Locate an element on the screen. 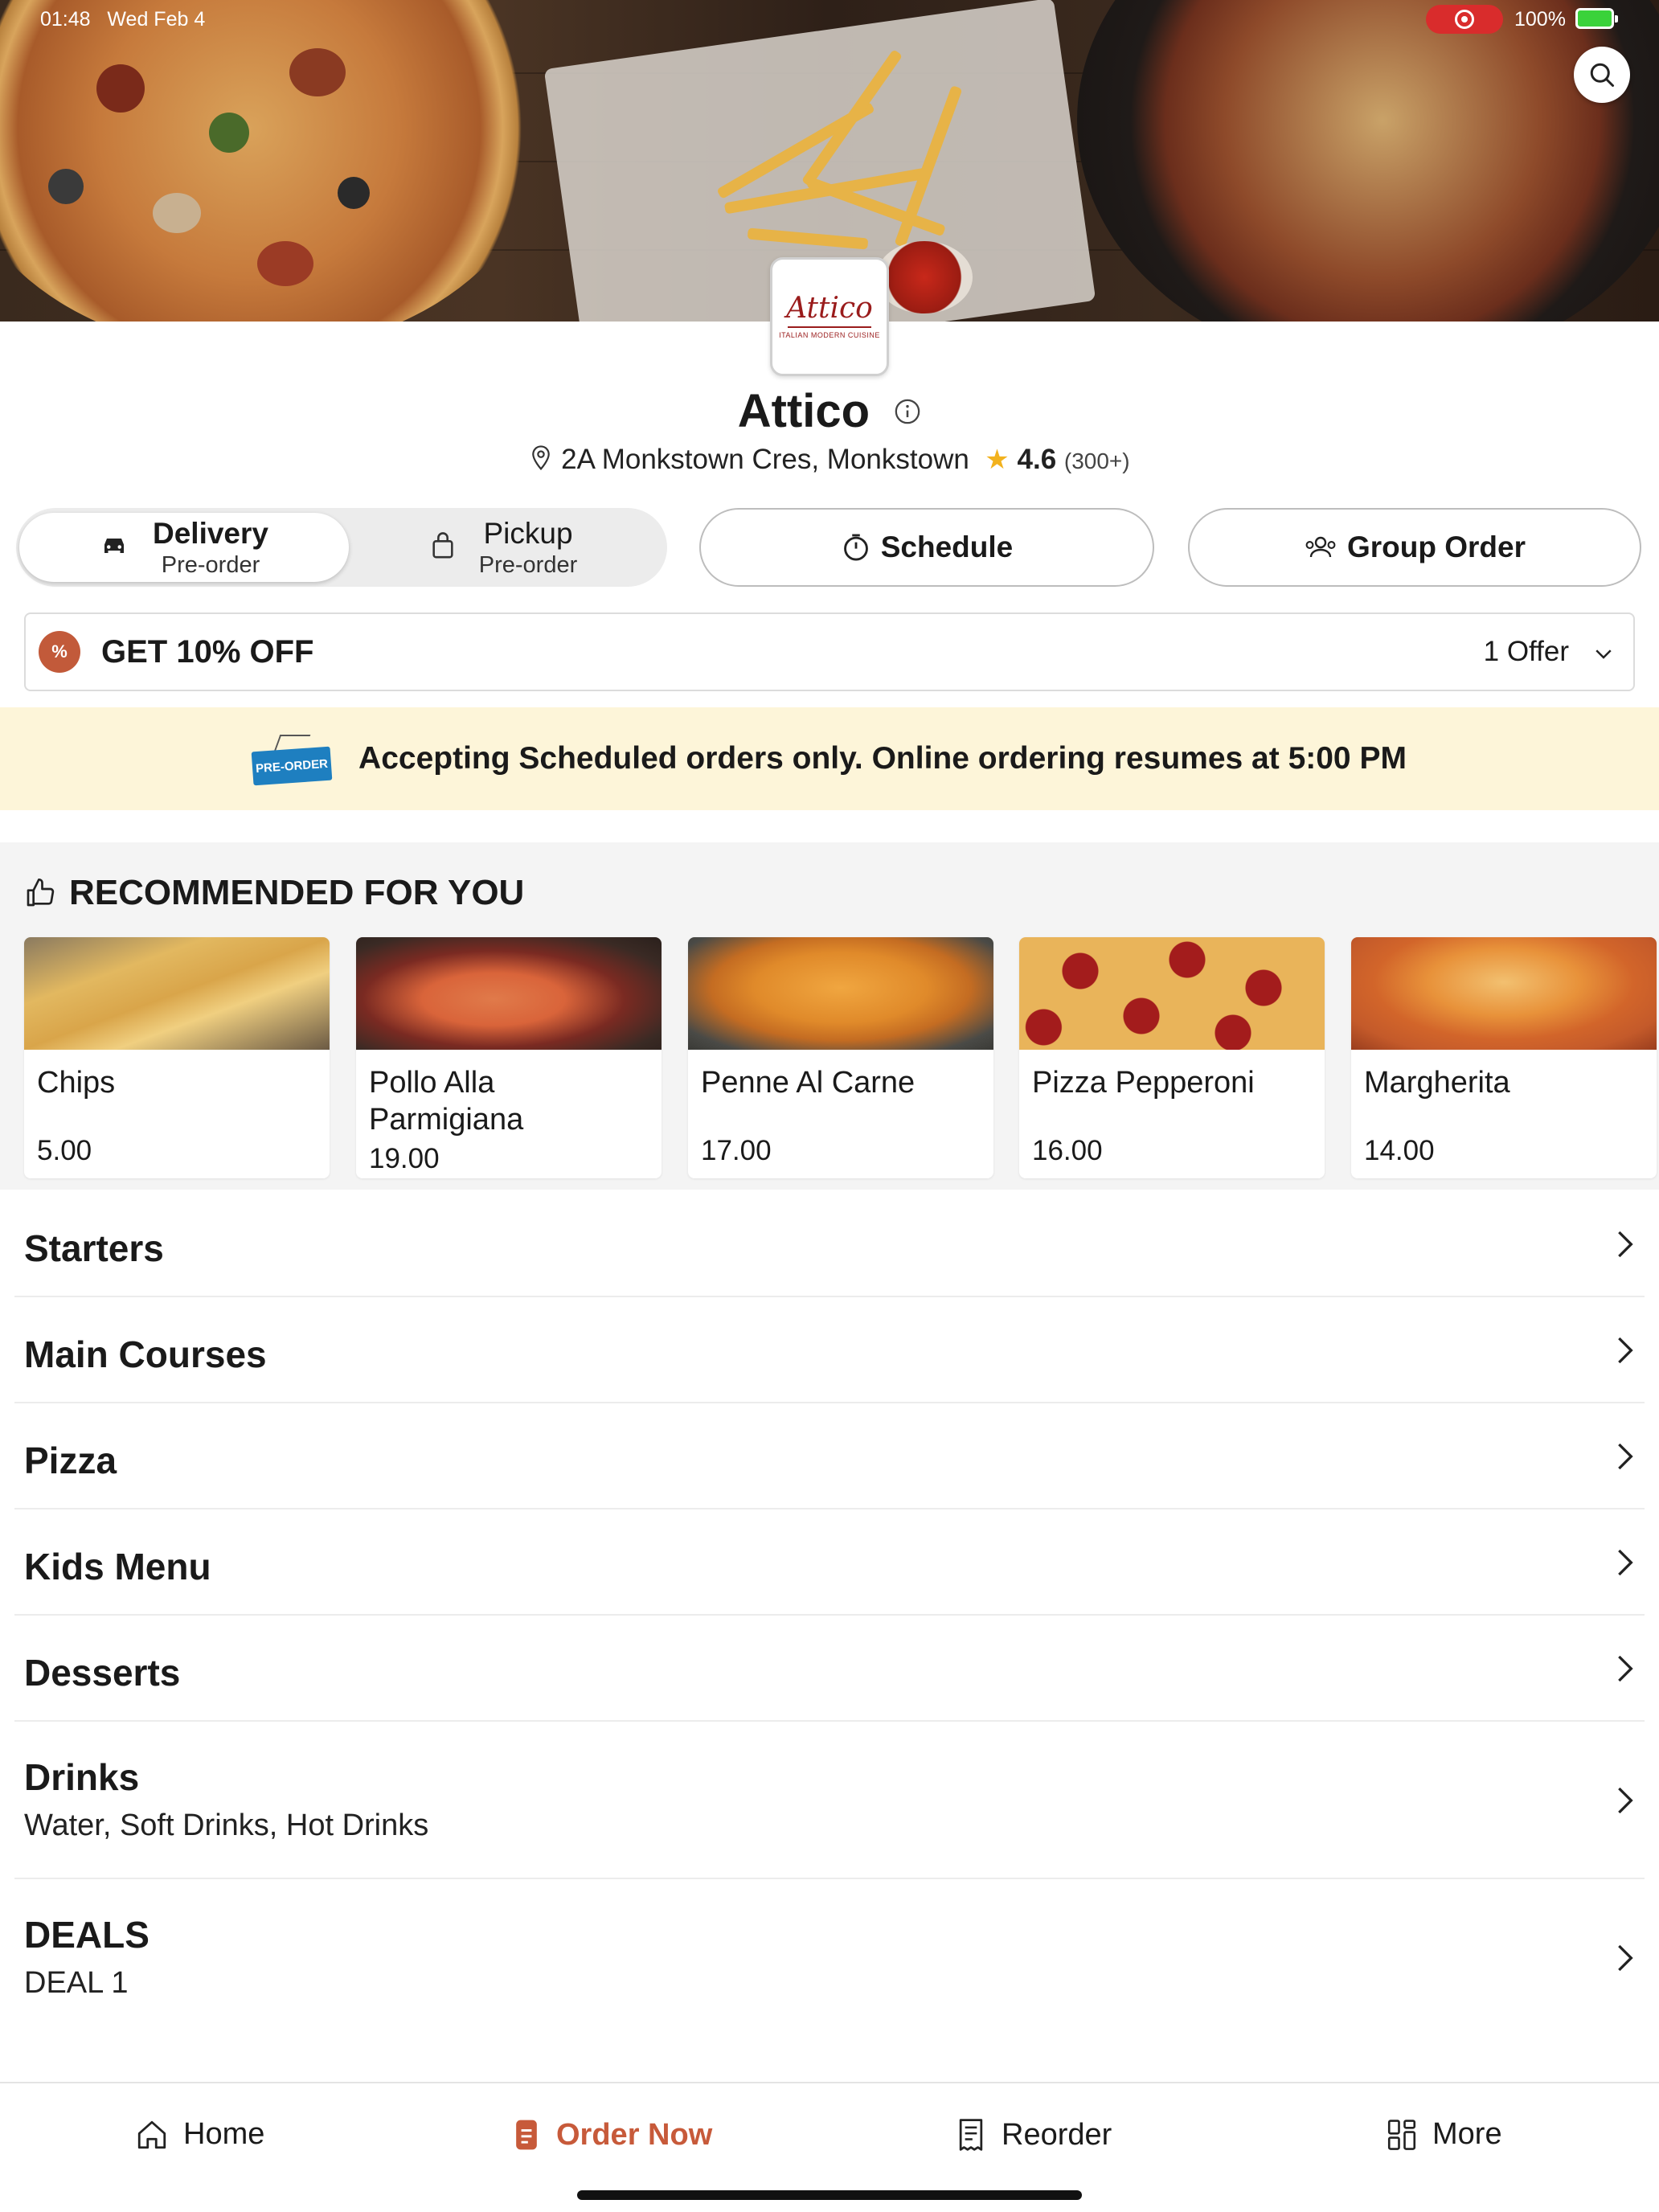 Image resolution: width=1659 pixels, height=2212 pixels. item-name: Chips is located at coordinates (76, 1083).